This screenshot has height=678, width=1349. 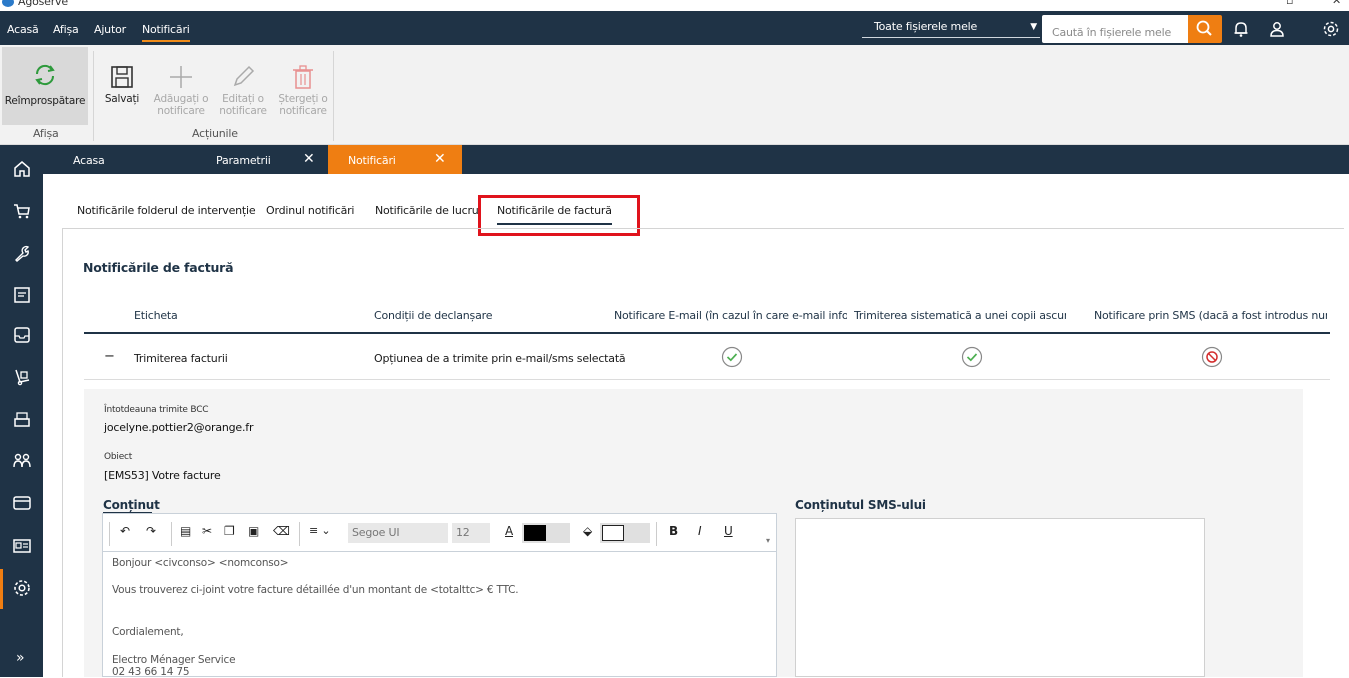 What do you see at coordinates (166, 32) in the screenshot?
I see `menu-notificari: Notificări` at bounding box center [166, 32].